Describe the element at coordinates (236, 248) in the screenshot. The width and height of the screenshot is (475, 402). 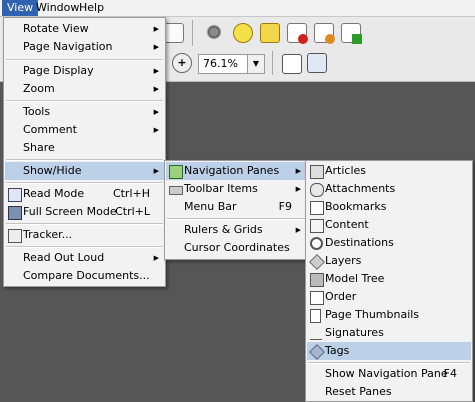
I see `menu-item-cursor-coordinates: Cursor Coordinates` at that location.